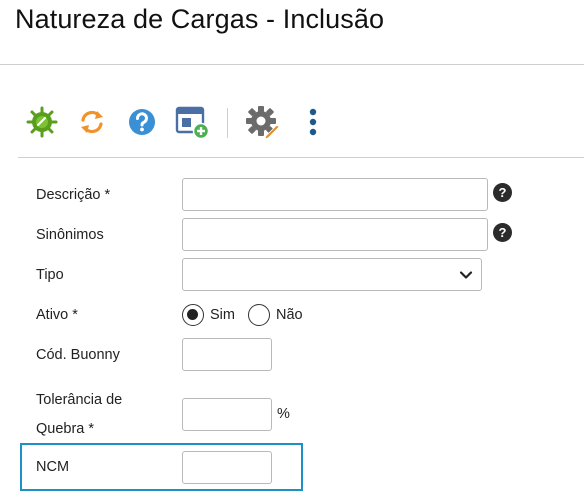 This screenshot has width=584, height=500. Describe the element at coordinates (57, 315) in the screenshot. I see `ativo-label: Ativo *` at that location.